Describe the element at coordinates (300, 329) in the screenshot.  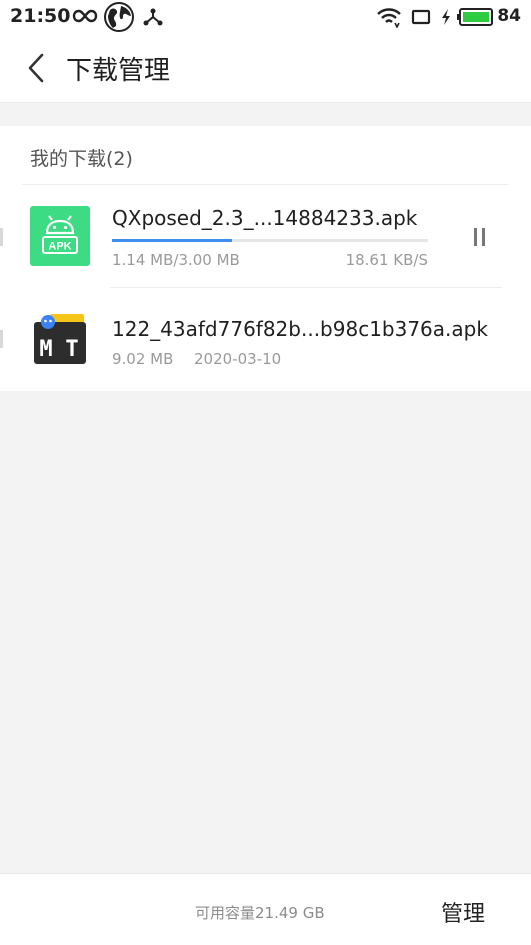
I see `file-name: 122_43afd776f82b...b98c1b376a.apk` at that location.